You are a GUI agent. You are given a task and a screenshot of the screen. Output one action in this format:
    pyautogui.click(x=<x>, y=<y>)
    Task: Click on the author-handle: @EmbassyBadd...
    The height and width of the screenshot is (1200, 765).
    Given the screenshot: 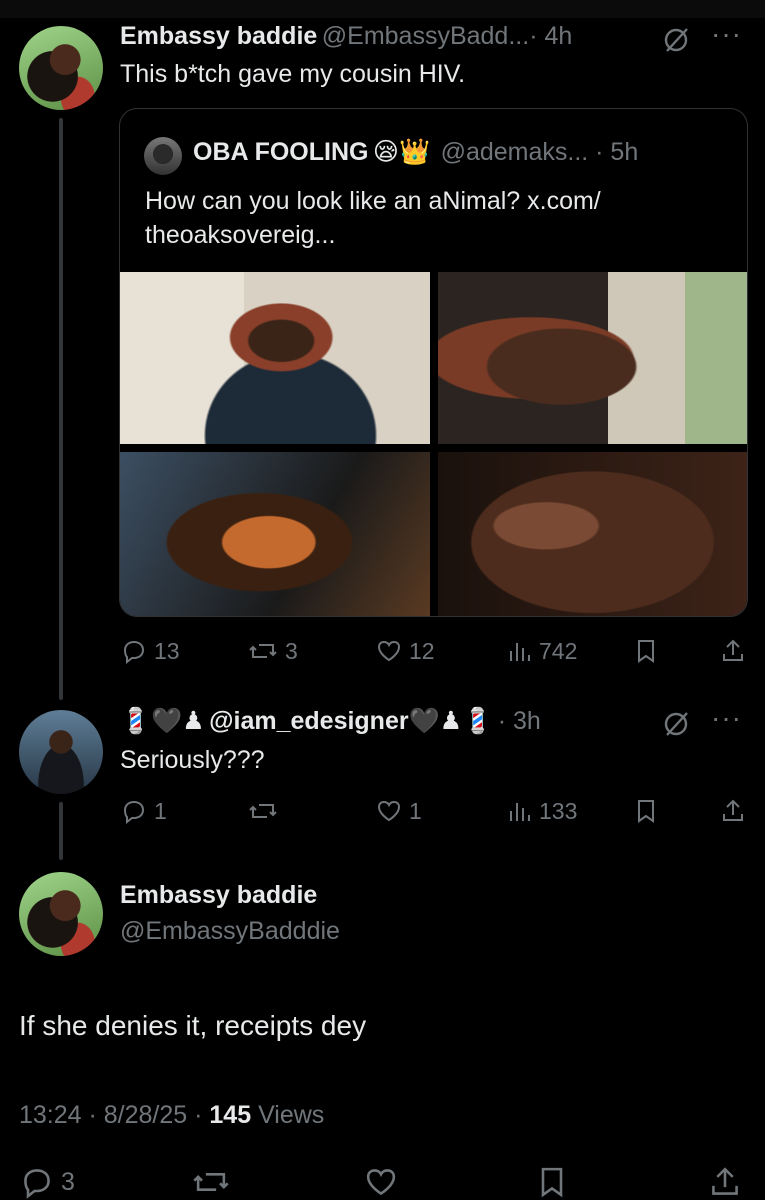 What is the action you would take?
    pyautogui.click(x=425, y=36)
    